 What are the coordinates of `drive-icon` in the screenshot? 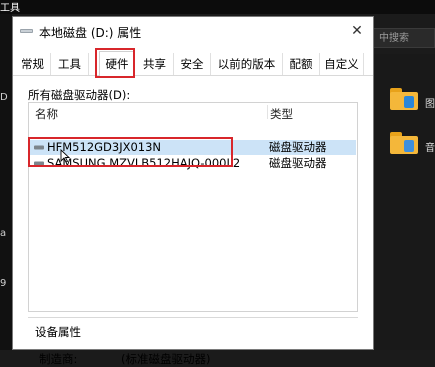 It's located at (26, 31).